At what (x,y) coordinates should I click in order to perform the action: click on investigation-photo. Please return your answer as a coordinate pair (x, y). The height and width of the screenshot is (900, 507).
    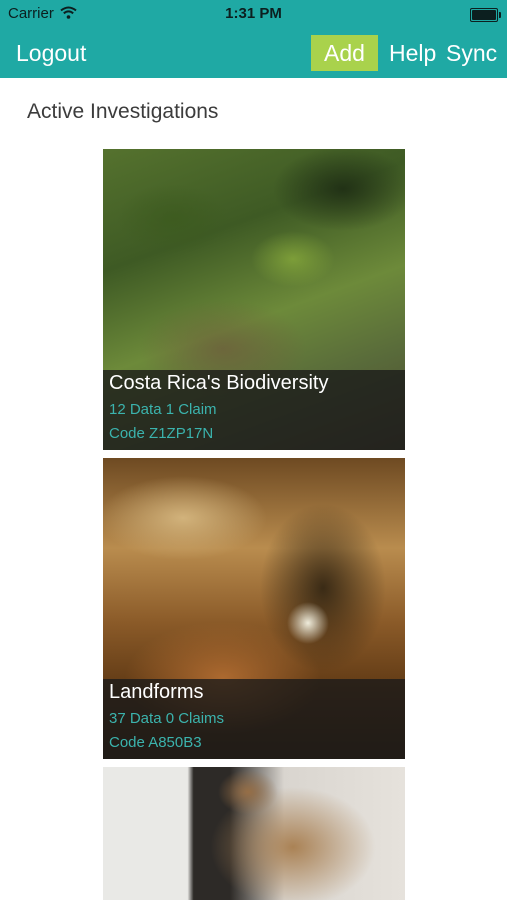
    Looking at the image, I should click on (254, 833).